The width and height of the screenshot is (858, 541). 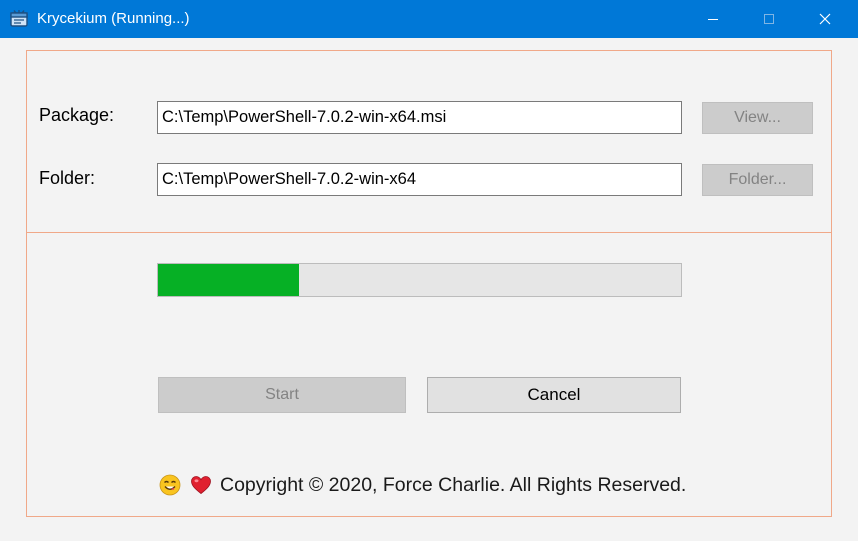 I want to click on folder-path-input: C:\Temp\PowerShell-7.0.2-win-x64, so click(x=419, y=179).